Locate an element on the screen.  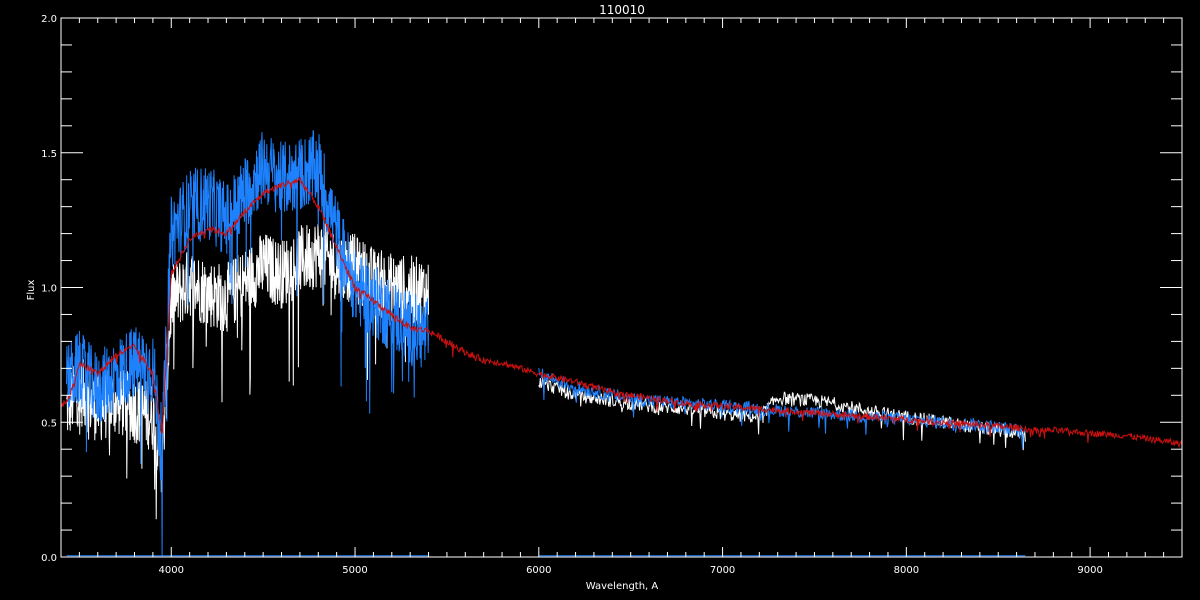
x-tick-label: 4000 is located at coordinates (171, 570).